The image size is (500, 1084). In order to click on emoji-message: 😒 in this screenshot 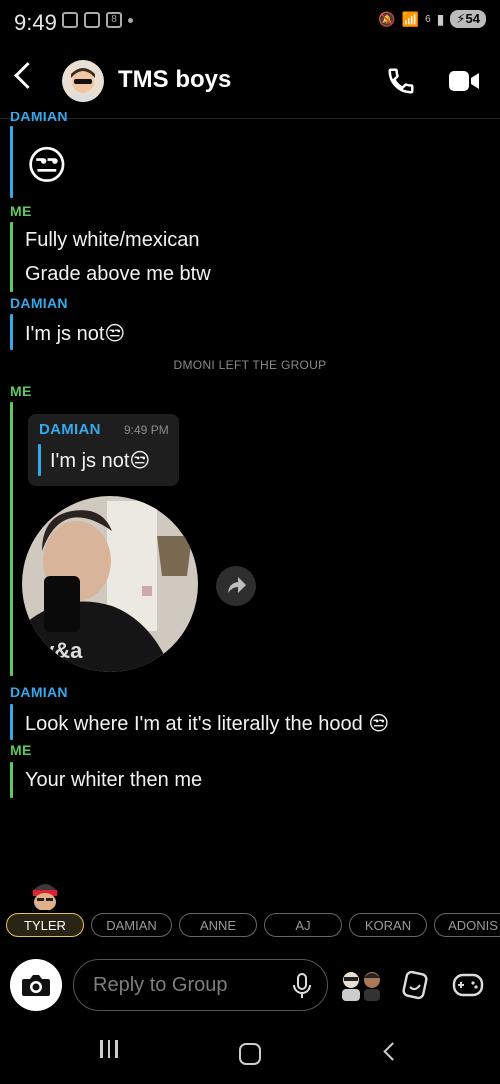, I will do `click(47, 166)`.